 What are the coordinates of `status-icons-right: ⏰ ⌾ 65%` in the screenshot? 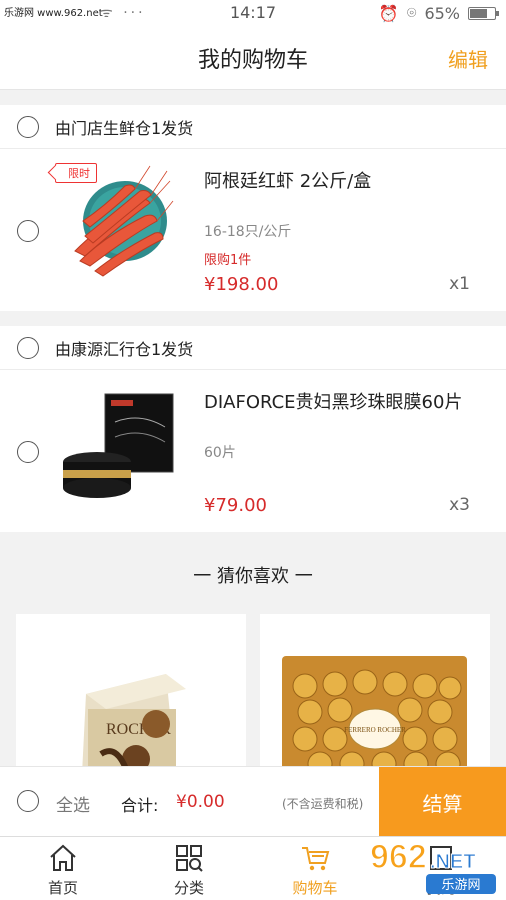 It's located at (438, 13).